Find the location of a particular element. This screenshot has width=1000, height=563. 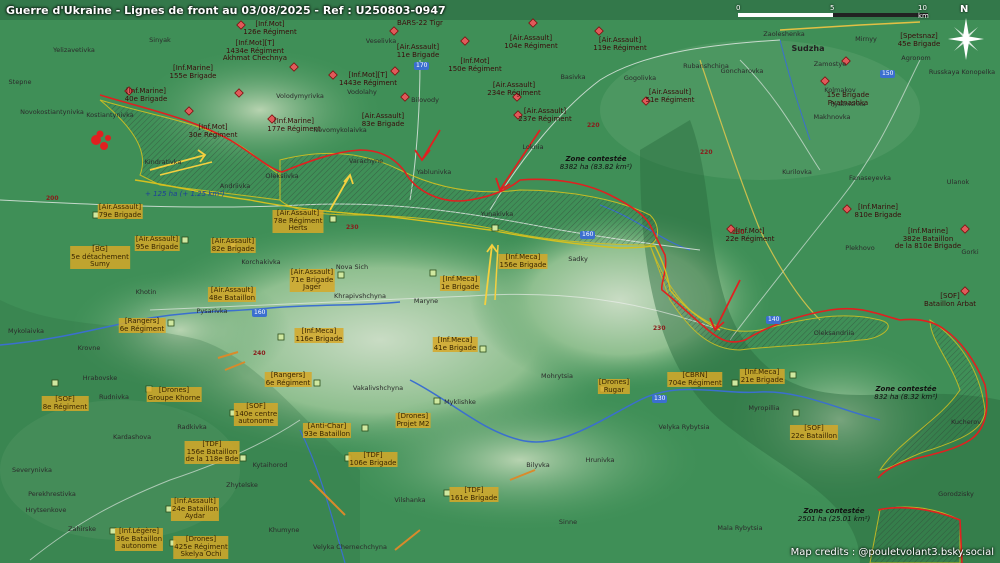

town-khumyne: Khumyne is located at coordinates (284, 530).